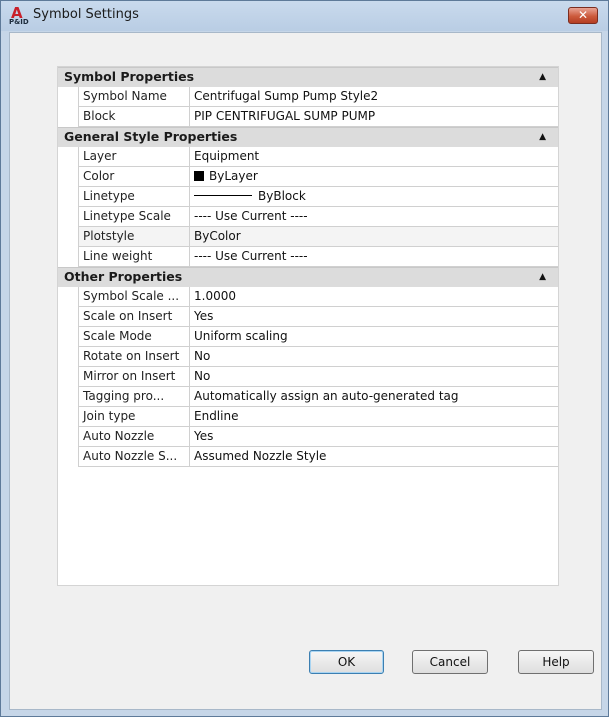  Describe the element at coordinates (129, 76) in the screenshot. I see `section-title: Symbol Properties` at that location.